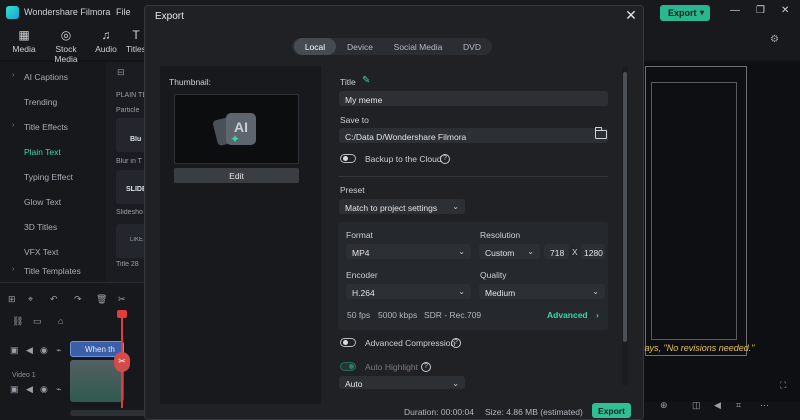 The height and width of the screenshot is (420, 800). Describe the element at coordinates (53, 102) in the screenshot. I see `sidebar-item-trending: Trending` at that location.